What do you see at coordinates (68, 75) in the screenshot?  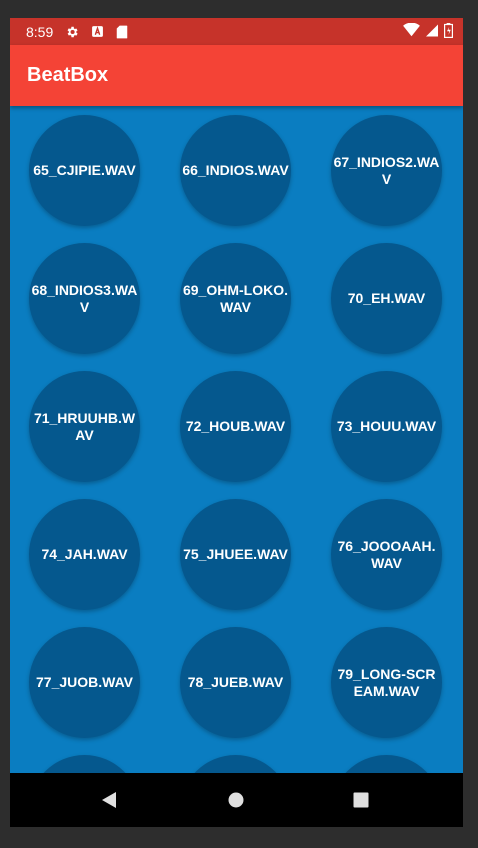 I see `app-title: BeatBox` at bounding box center [68, 75].